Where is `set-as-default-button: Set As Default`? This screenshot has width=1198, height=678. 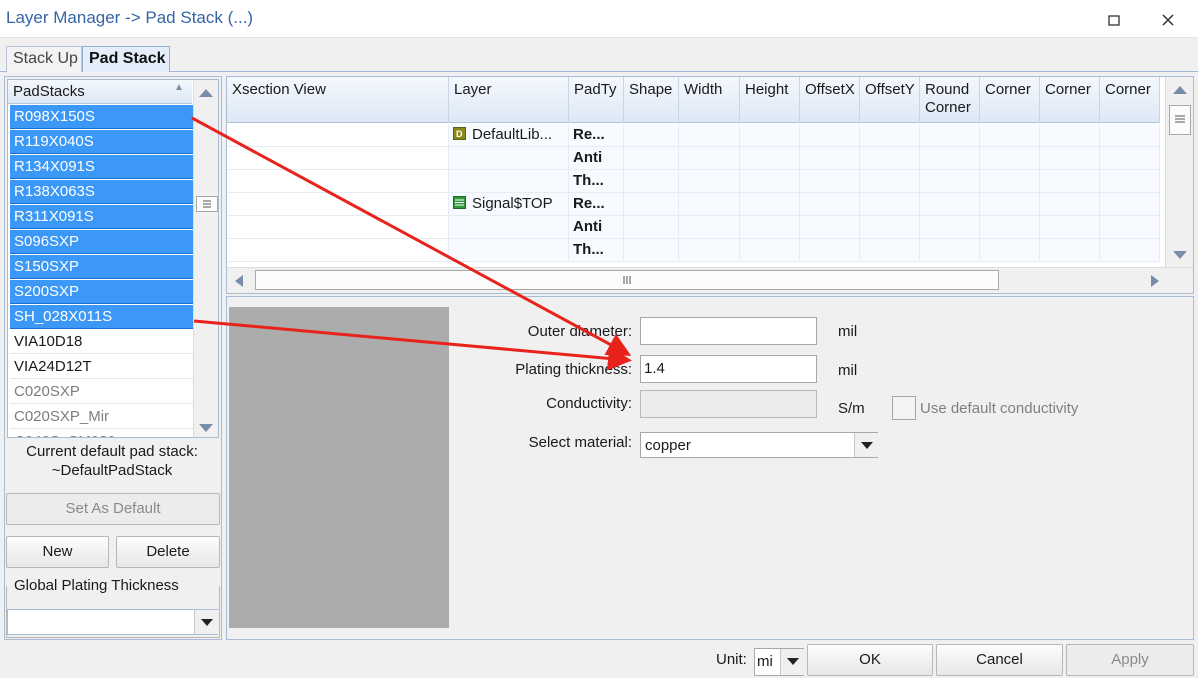
set-as-default-button: Set As Default is located at coordinates (113, 509).